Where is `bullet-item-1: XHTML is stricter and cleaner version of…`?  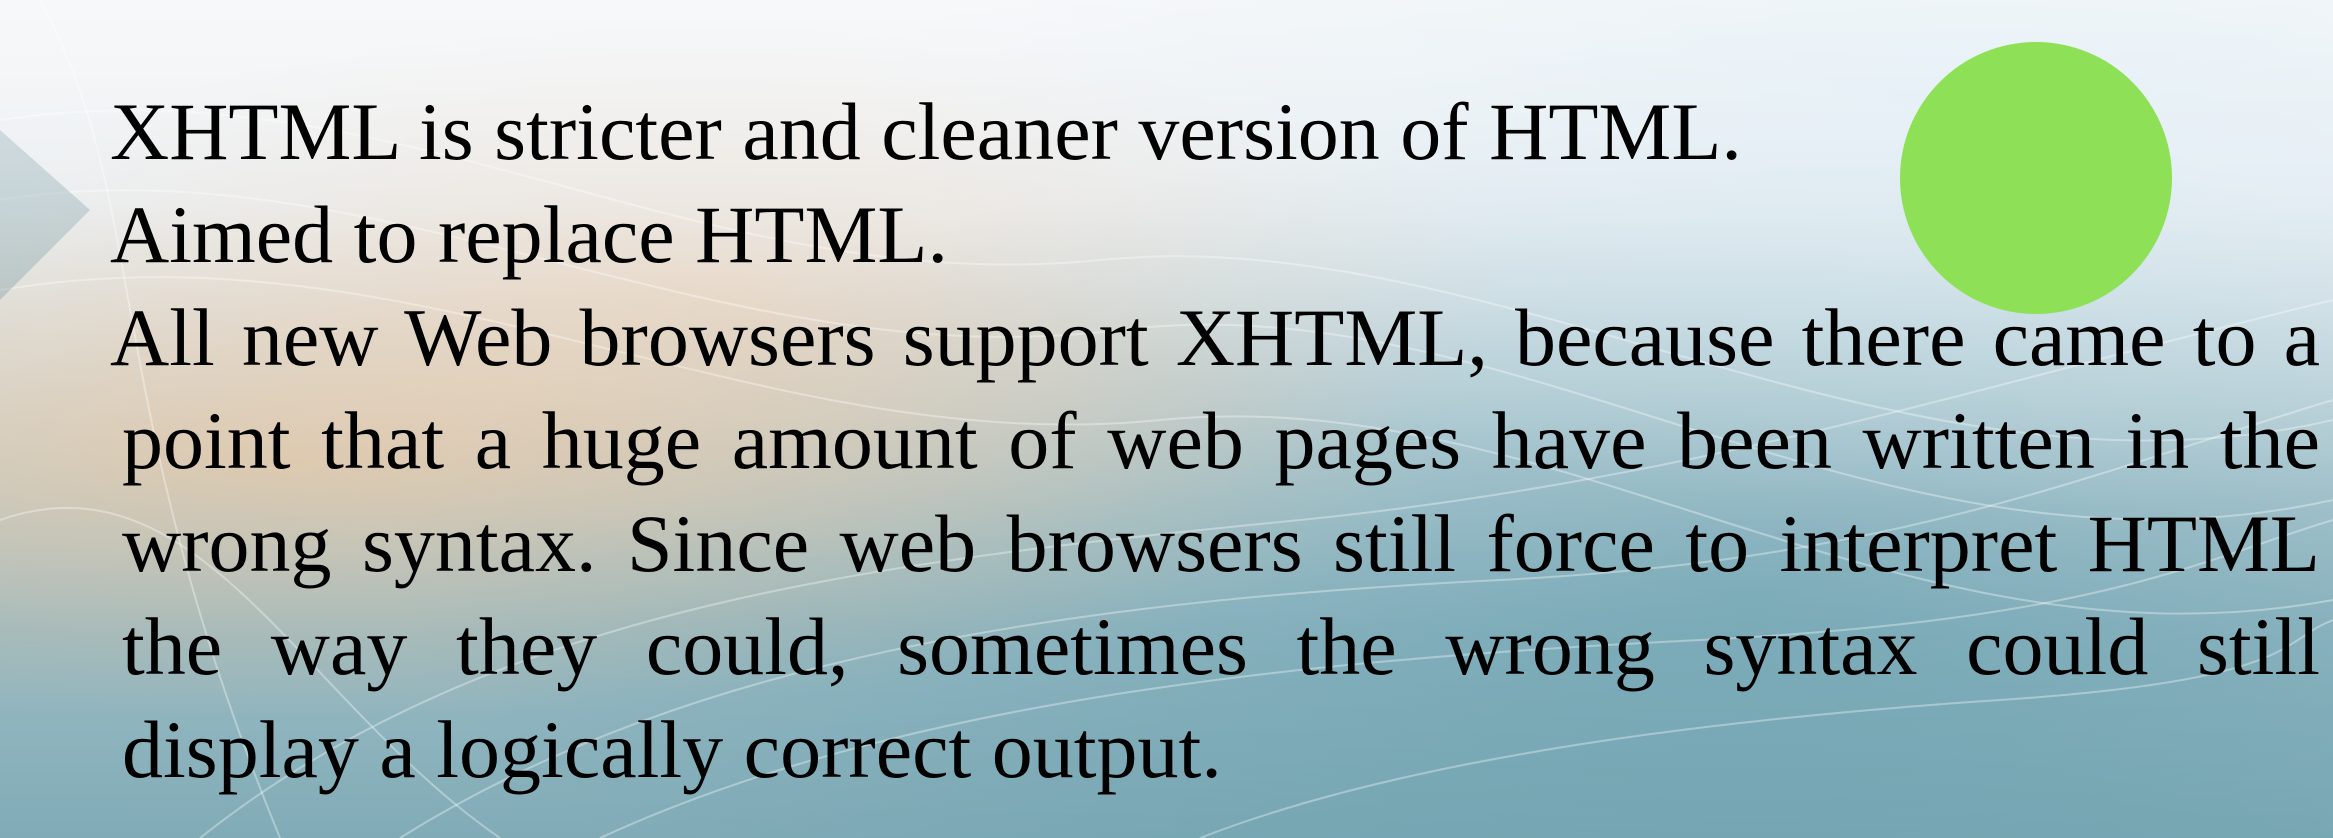
bullet-item-1: XHTML is stricter and cleaner version of… is located at coordinates (926, 131).